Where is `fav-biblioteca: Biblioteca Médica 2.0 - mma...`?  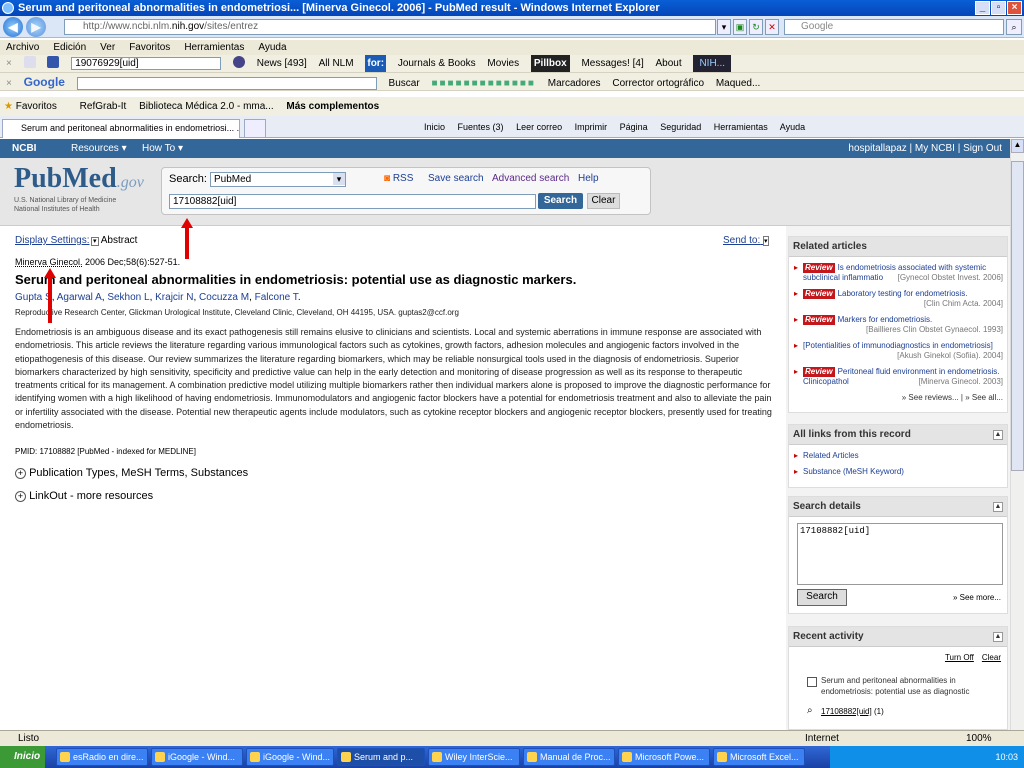
fav-biblioteca: Biblioteca Médica 2.0 - mma... is located at coordinates (206, 106).